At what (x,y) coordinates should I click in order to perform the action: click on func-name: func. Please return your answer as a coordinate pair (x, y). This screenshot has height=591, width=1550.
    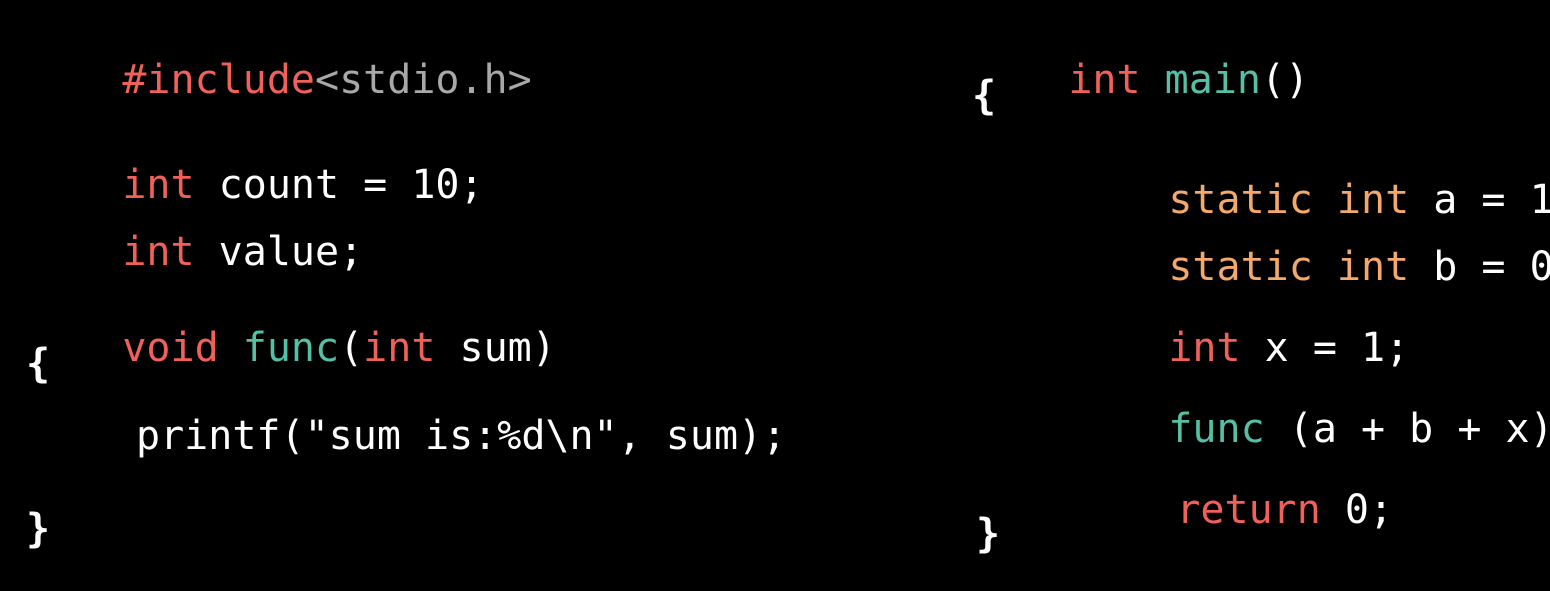
    Looking at the image, I should click on (291, 348).